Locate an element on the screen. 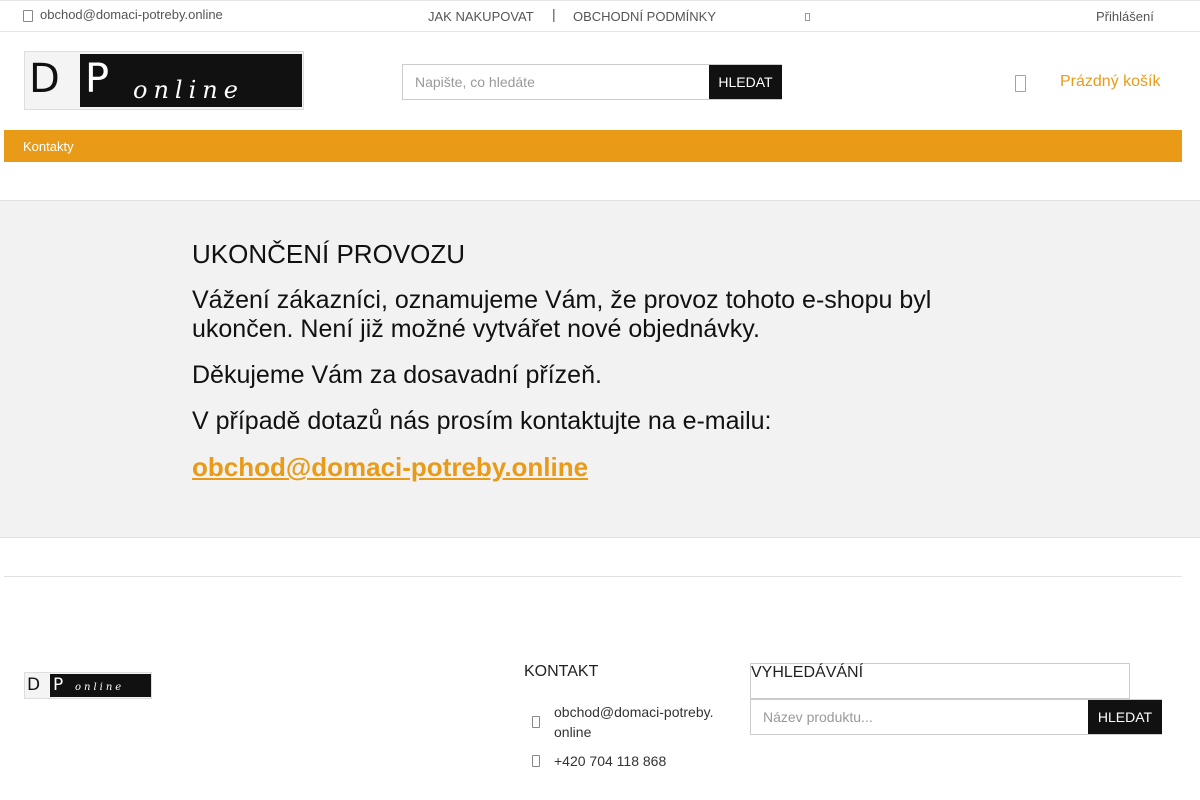 This screenshot has width=1200, height=800. top-email-text: obchod@domaci-potreby.online is located at coordinates (131, 14).